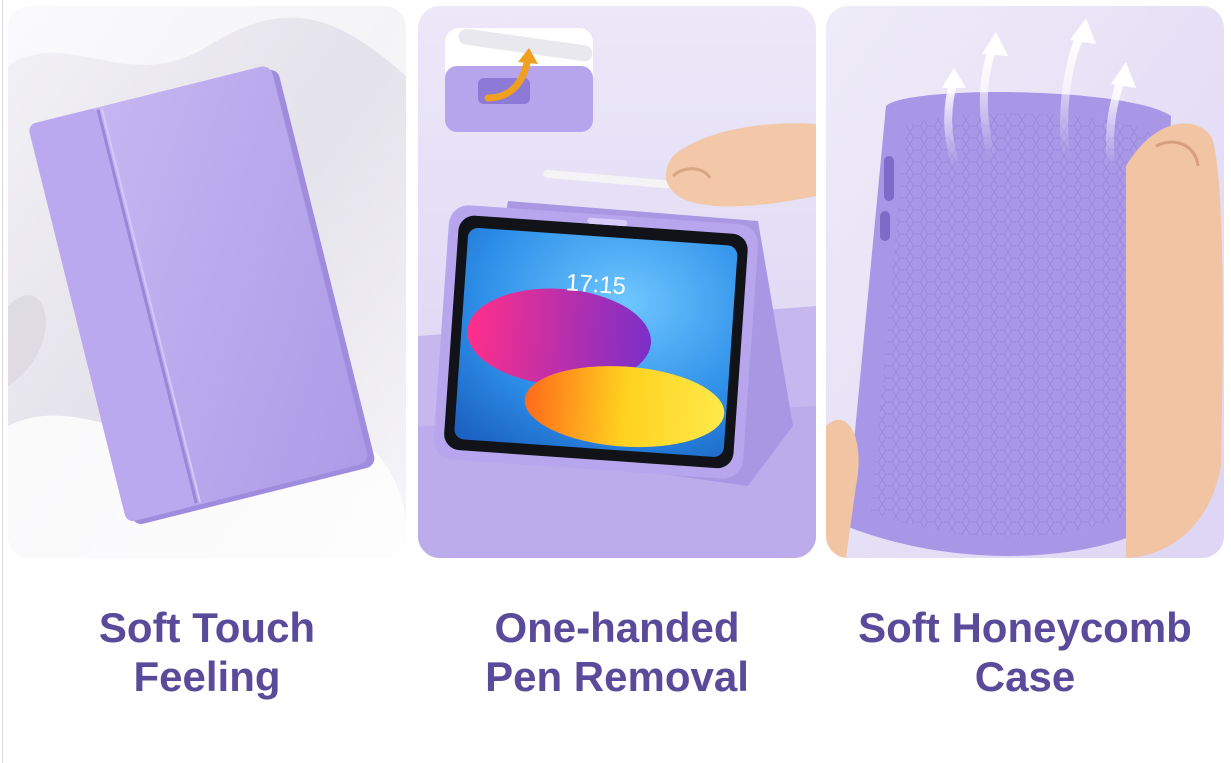 The height and width of the screenshot is (763, 1231). What do you see at coordinates (596, 284) in the screenshot?
I see `tablet-clock: 17:15` at bounding box center [596, 284].